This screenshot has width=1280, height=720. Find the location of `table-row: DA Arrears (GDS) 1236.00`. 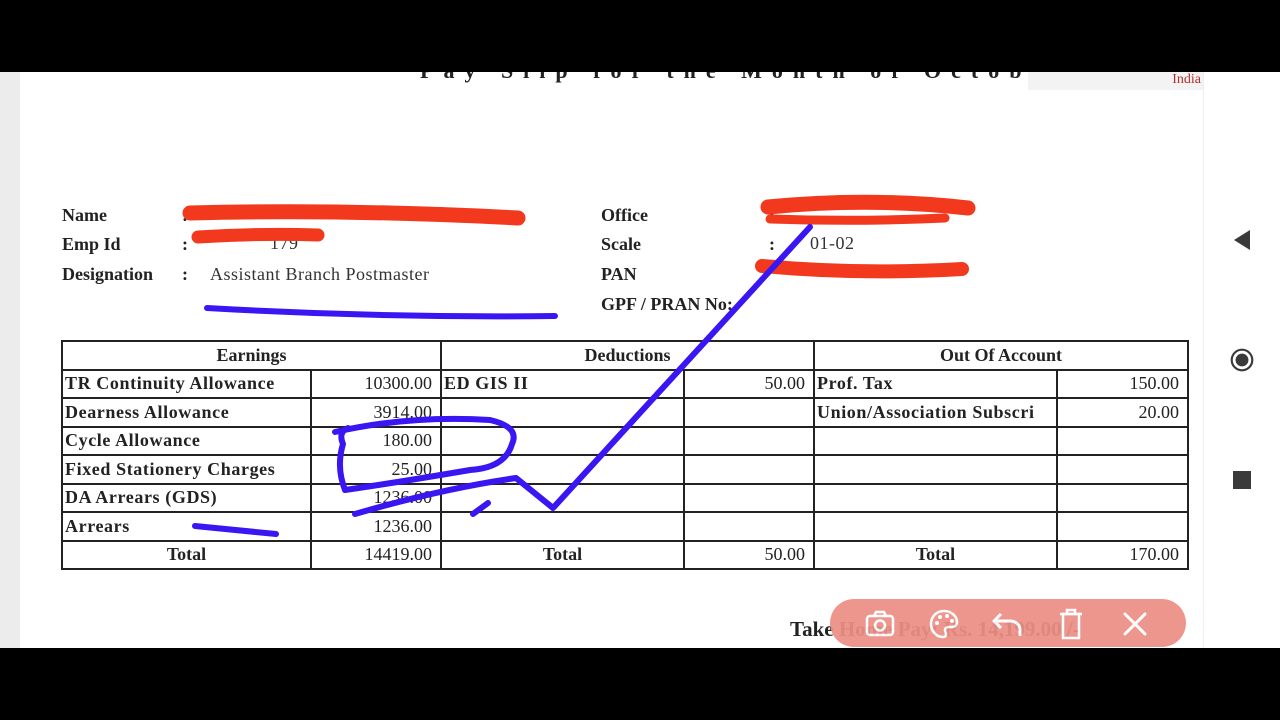

table-row: DA Arrears (GDS) 1236.00 is located at coordinates (625, 497).